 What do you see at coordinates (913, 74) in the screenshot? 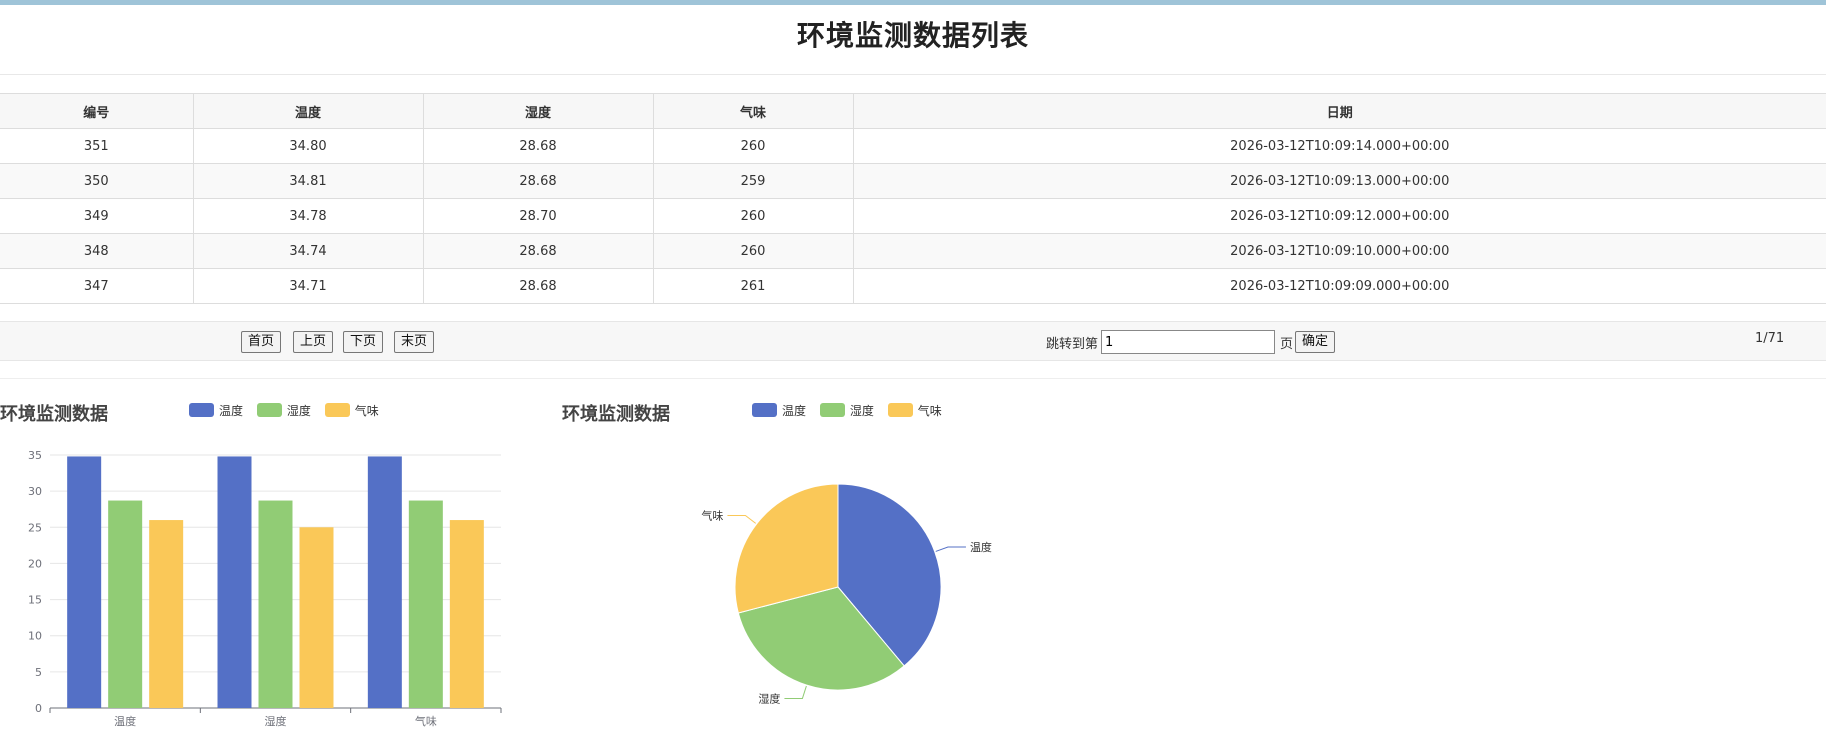
I see `title-divider` at bounding box center [913, 74].